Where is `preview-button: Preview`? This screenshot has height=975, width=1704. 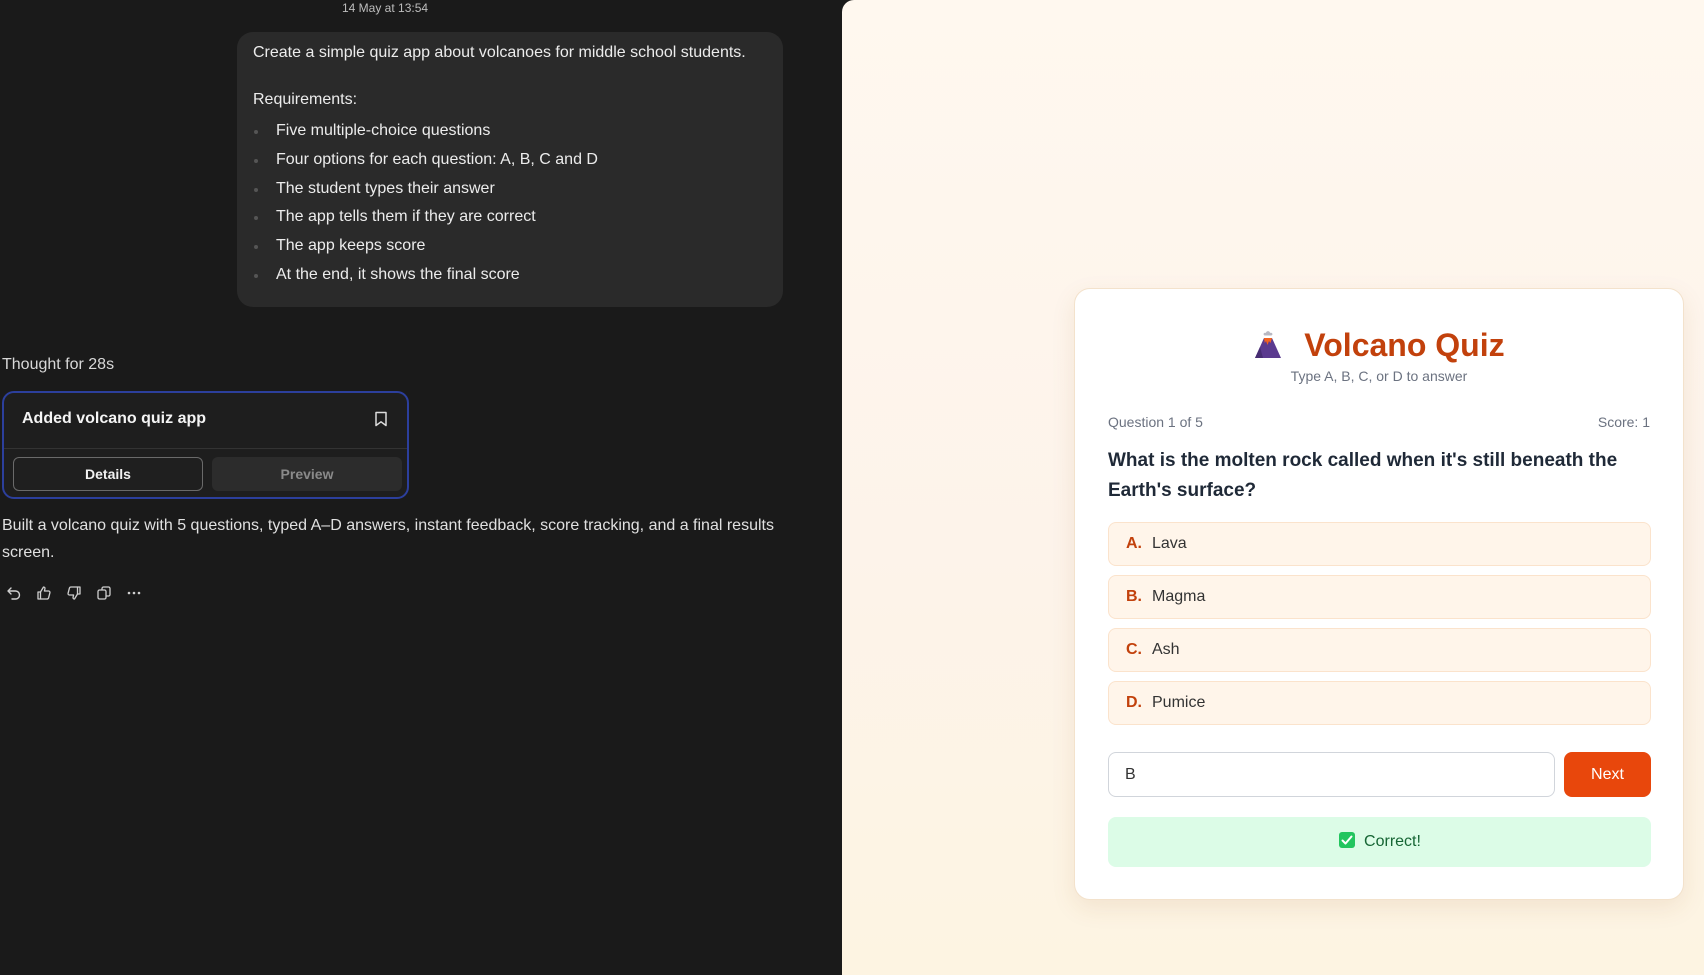
preview-button: Preview is located at coordinates (307, 474).